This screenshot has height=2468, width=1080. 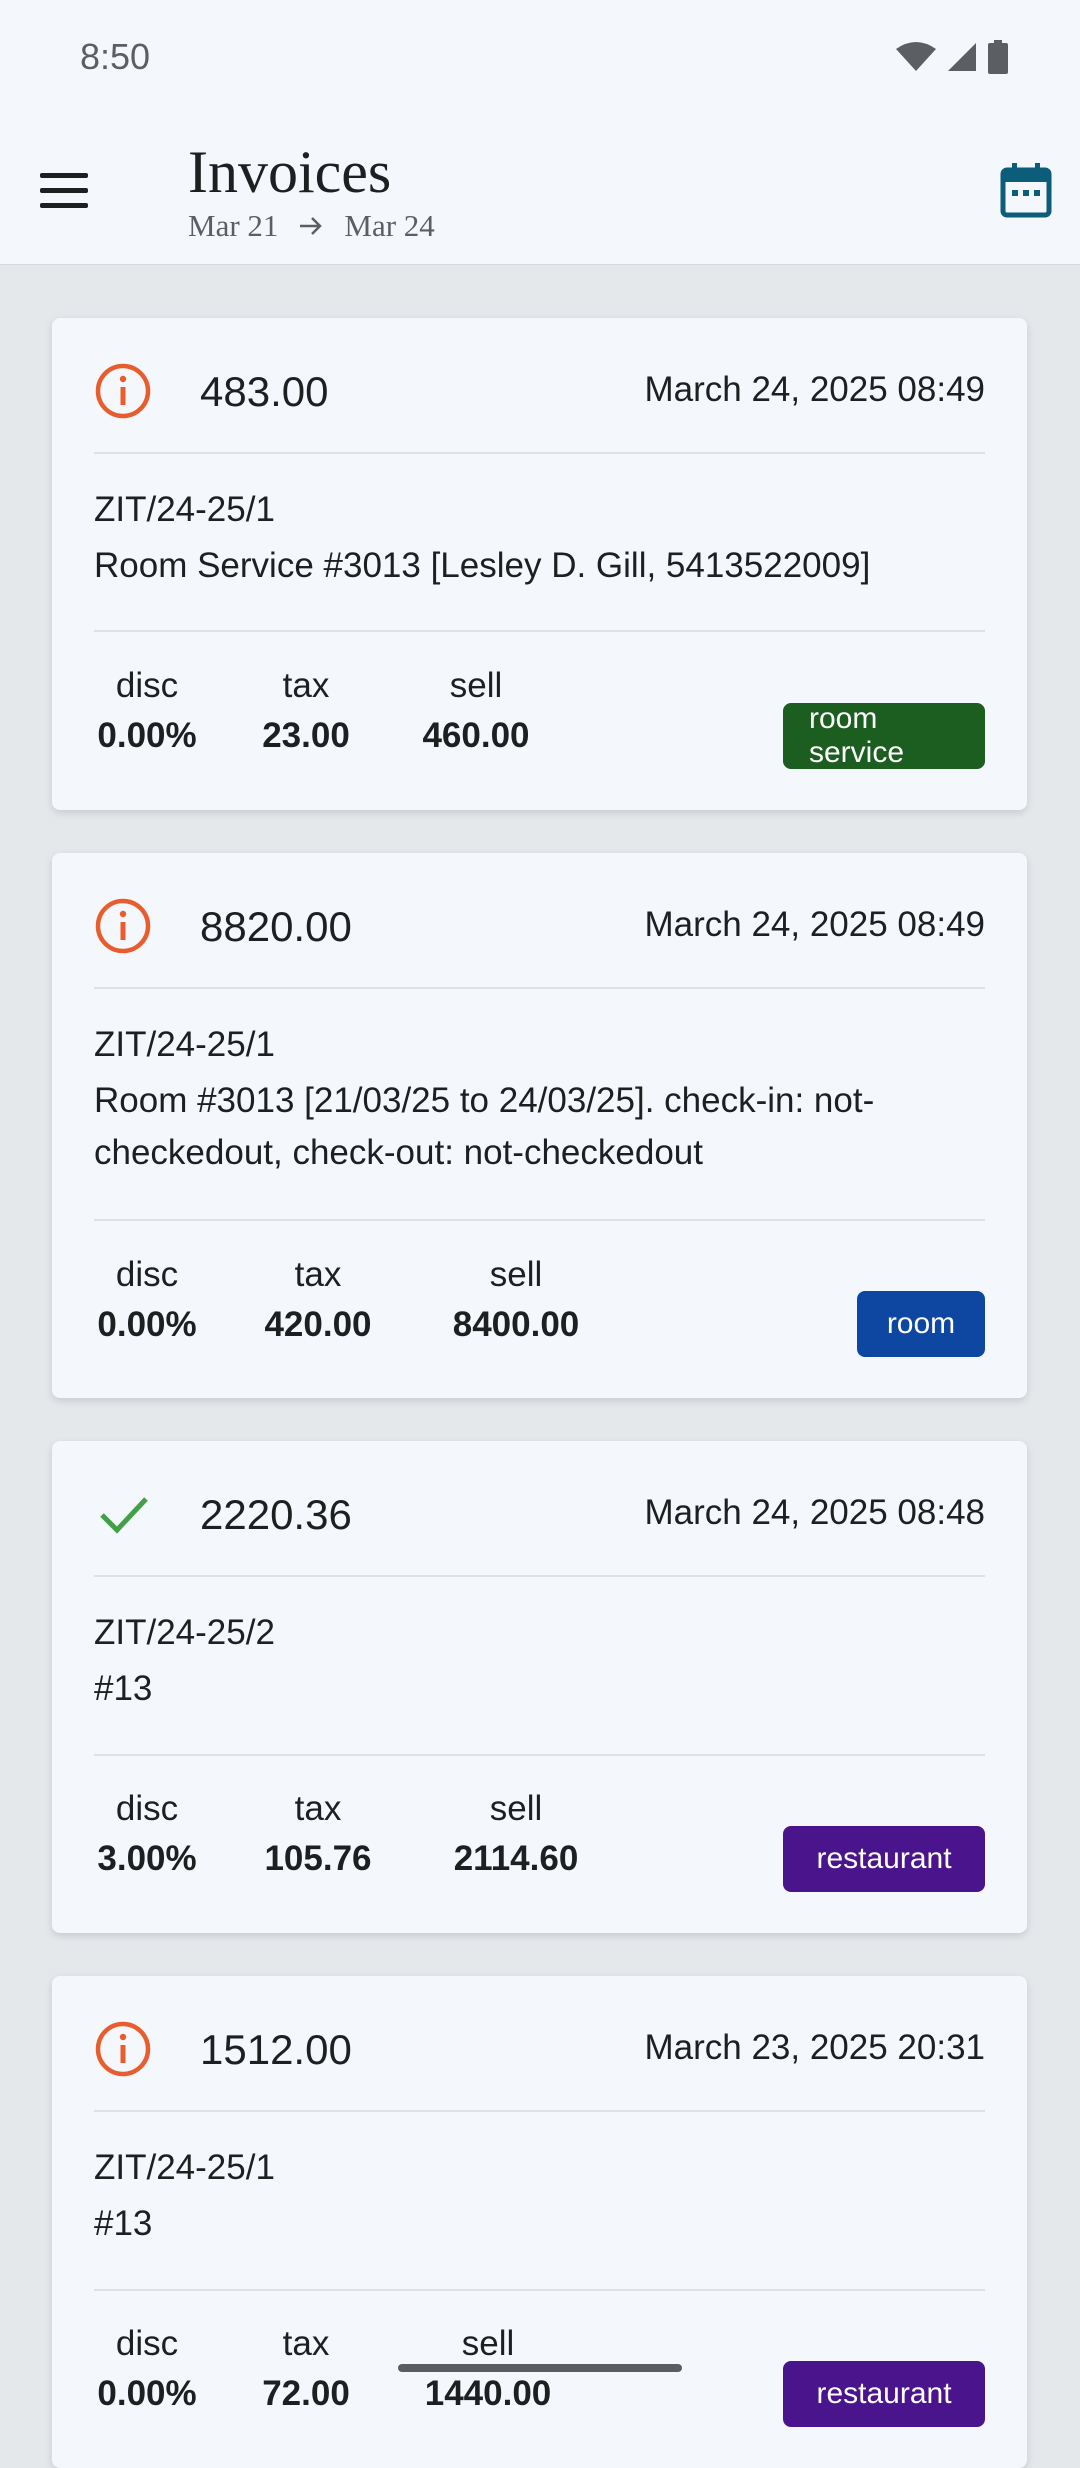 I want to click on date-range-to: Mar 24, so click(x=389, y=225).